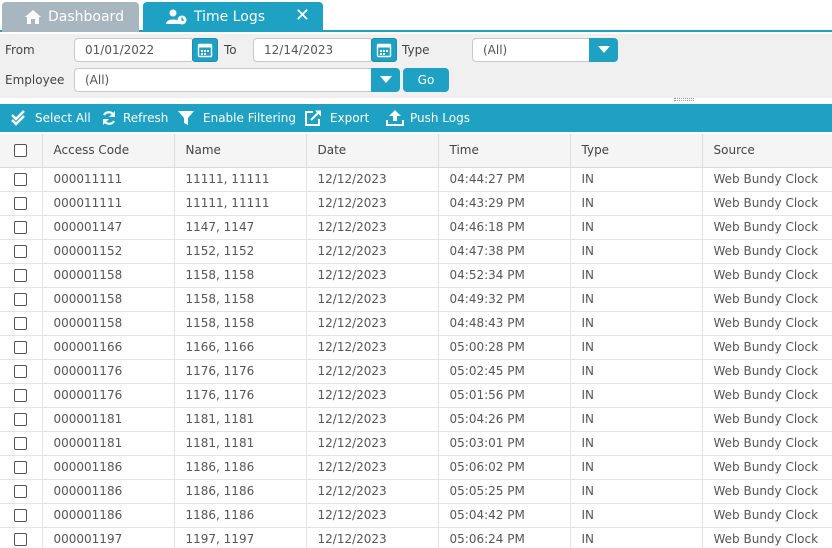 The image size is (832, 548). I want to click on to-calendar-button, so click(384, 50).